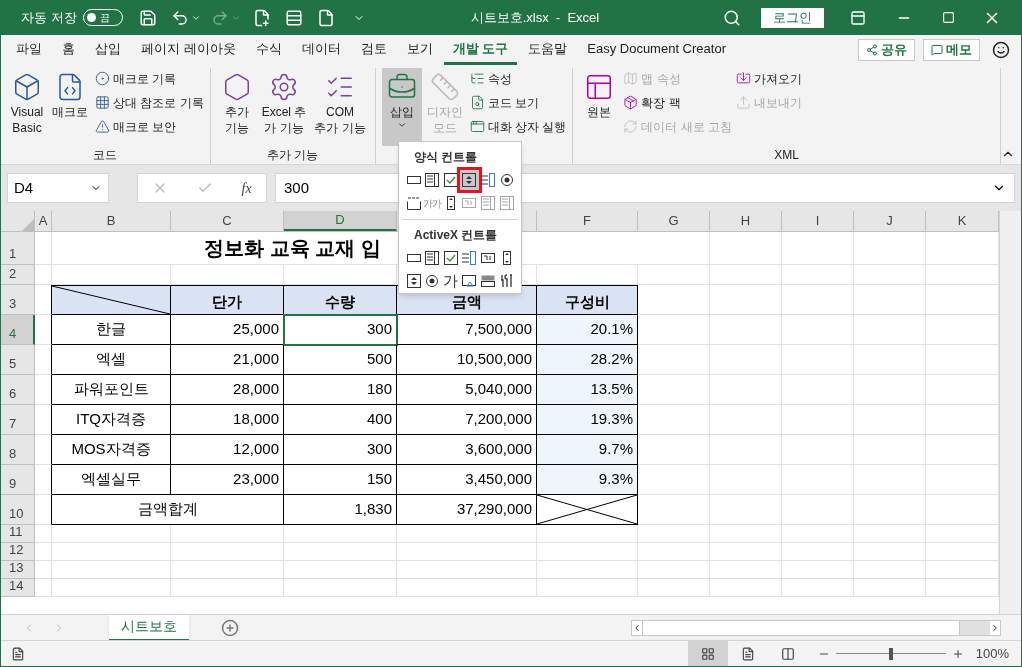 The width and height of the screenshot is (1022, 667). I want to click on ribbon-button: COM 추가 기능, so click(340, 107).